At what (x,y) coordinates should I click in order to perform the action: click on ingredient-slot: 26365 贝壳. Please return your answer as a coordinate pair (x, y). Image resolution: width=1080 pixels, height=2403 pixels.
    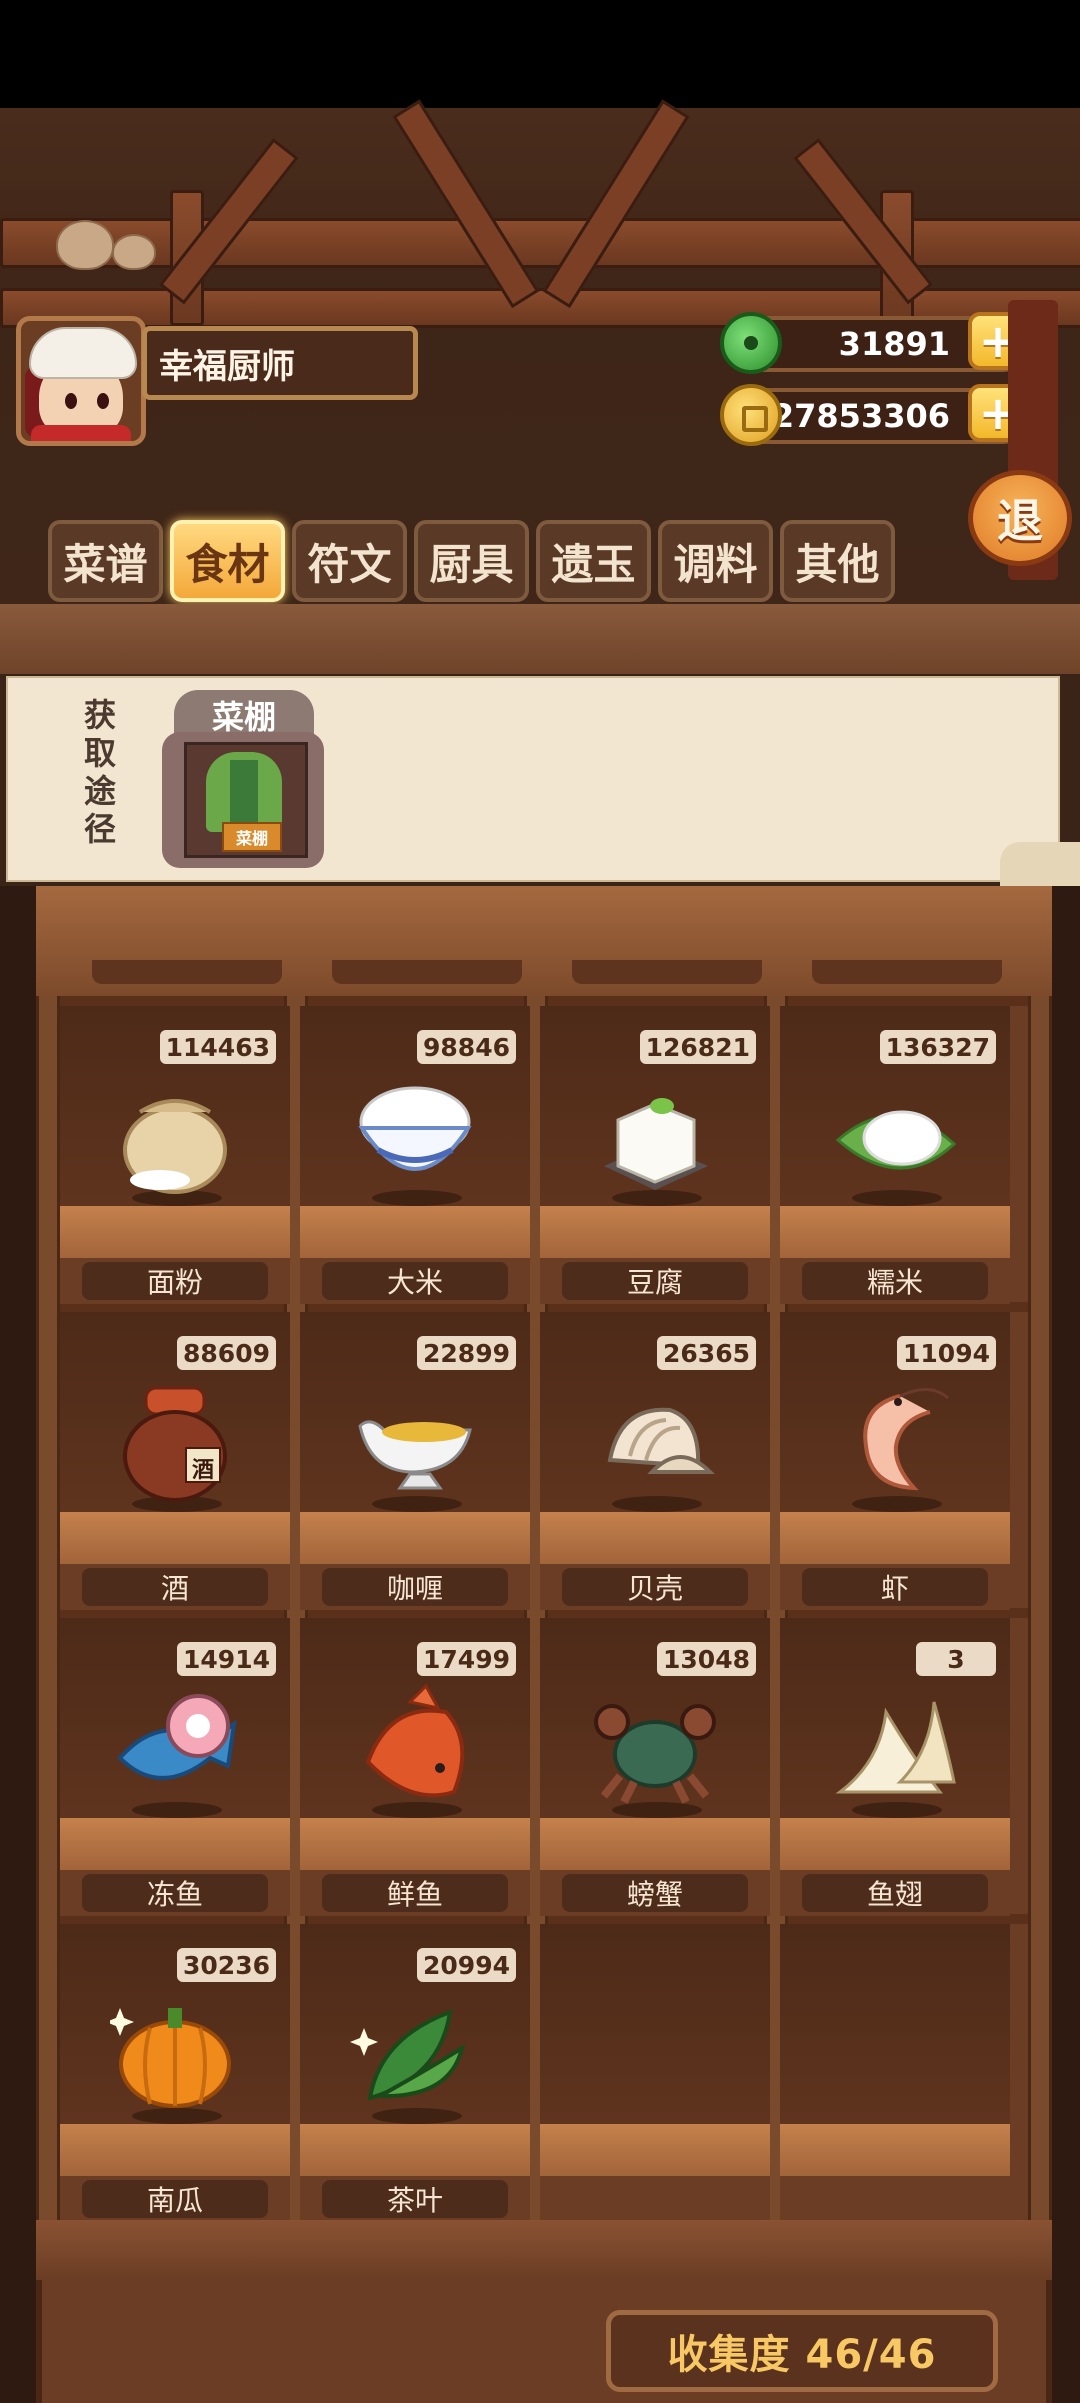
    Looking at the image, I should click on (655, 1461).